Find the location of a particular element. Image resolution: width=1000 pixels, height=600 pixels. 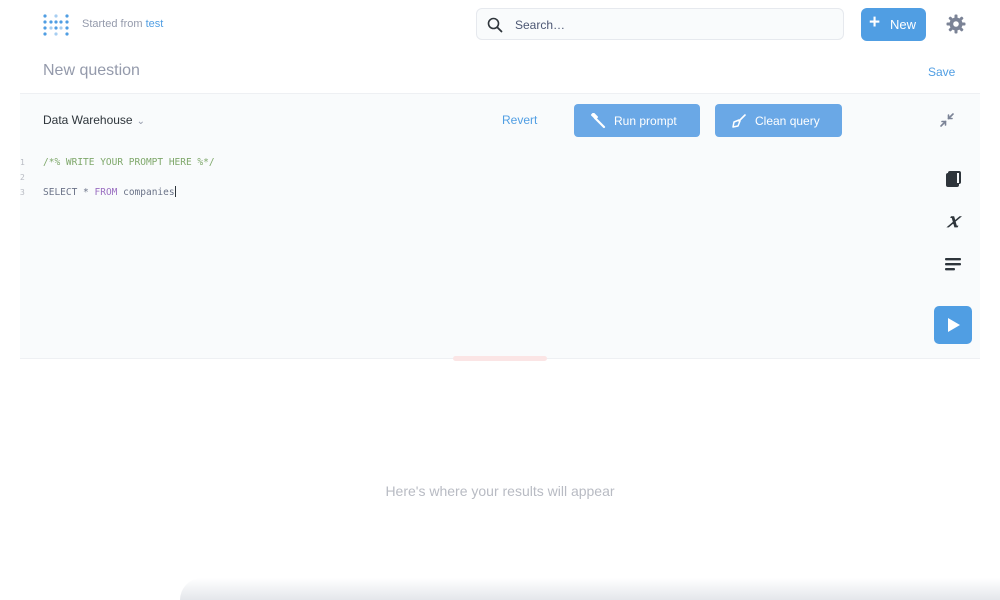

save-button: Save is located at coordinates (941, 72).